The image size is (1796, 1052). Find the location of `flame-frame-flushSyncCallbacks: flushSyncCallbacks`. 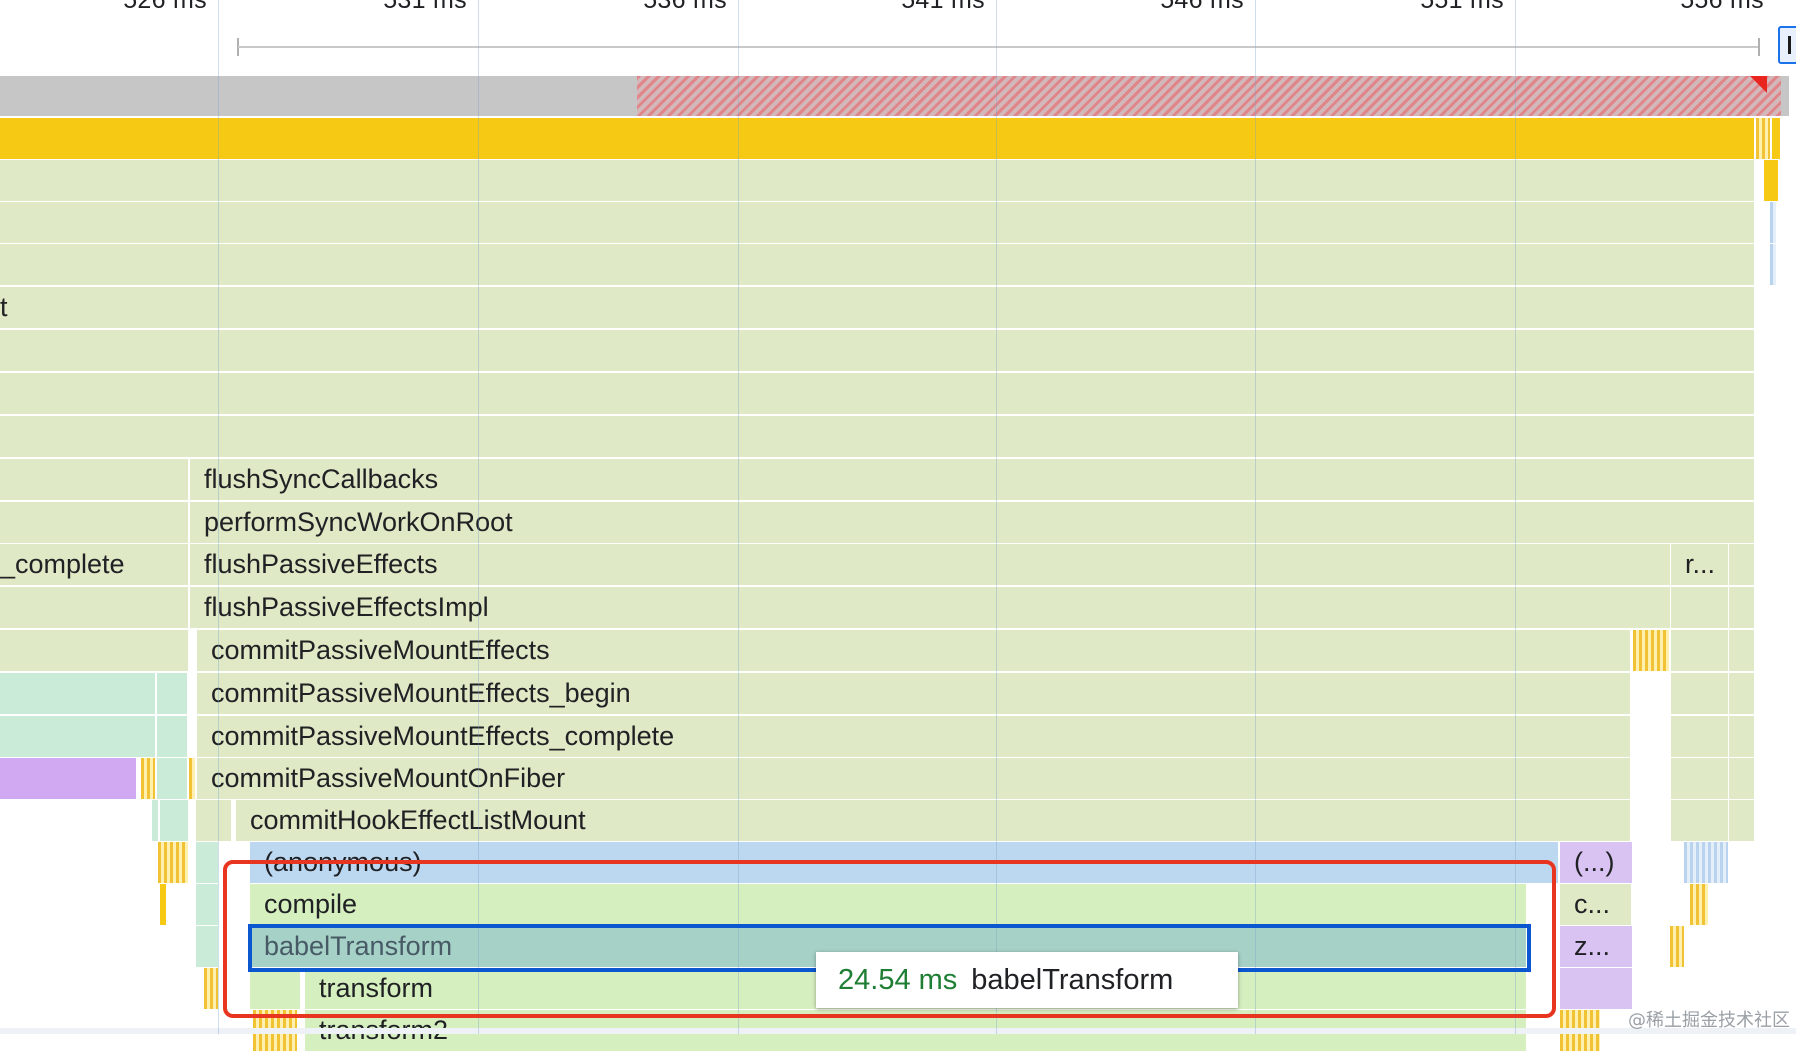

flame-frame-flushSyncCallbacks: flushSyncCallbacks is located at coordinates (972, 479).